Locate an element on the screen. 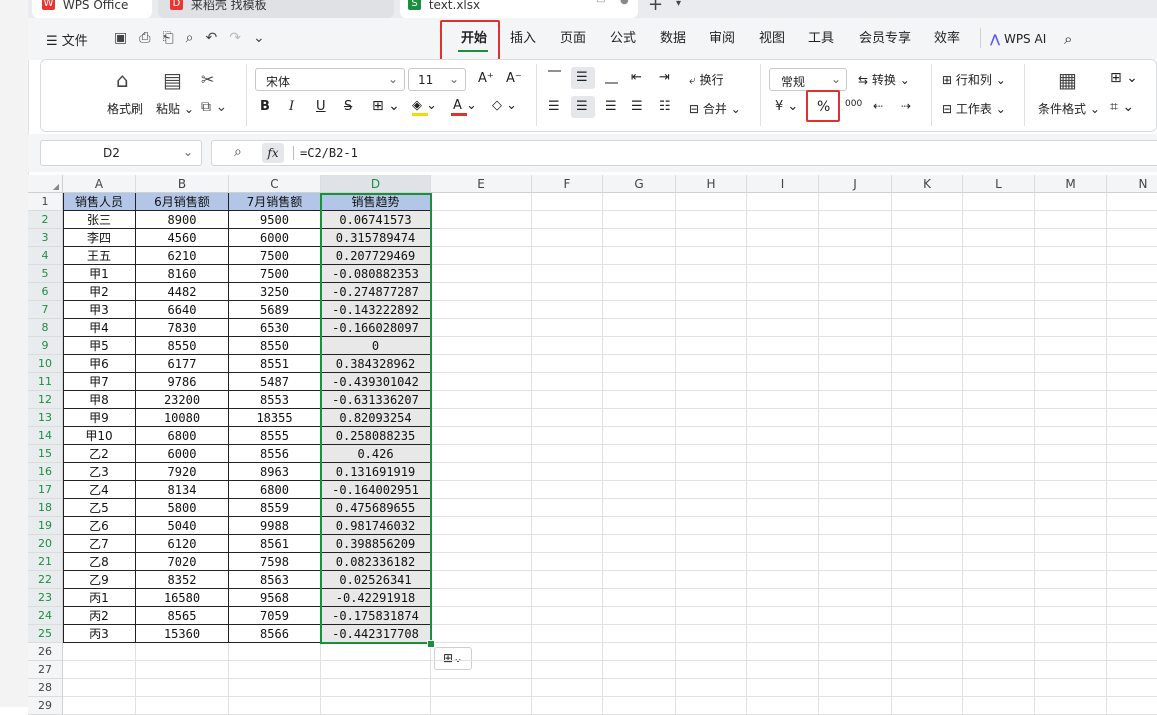 Image resolution: width=1157 pixels, height=715 pixels. print-icon: ⎗ is located at coordinates (173, 38).